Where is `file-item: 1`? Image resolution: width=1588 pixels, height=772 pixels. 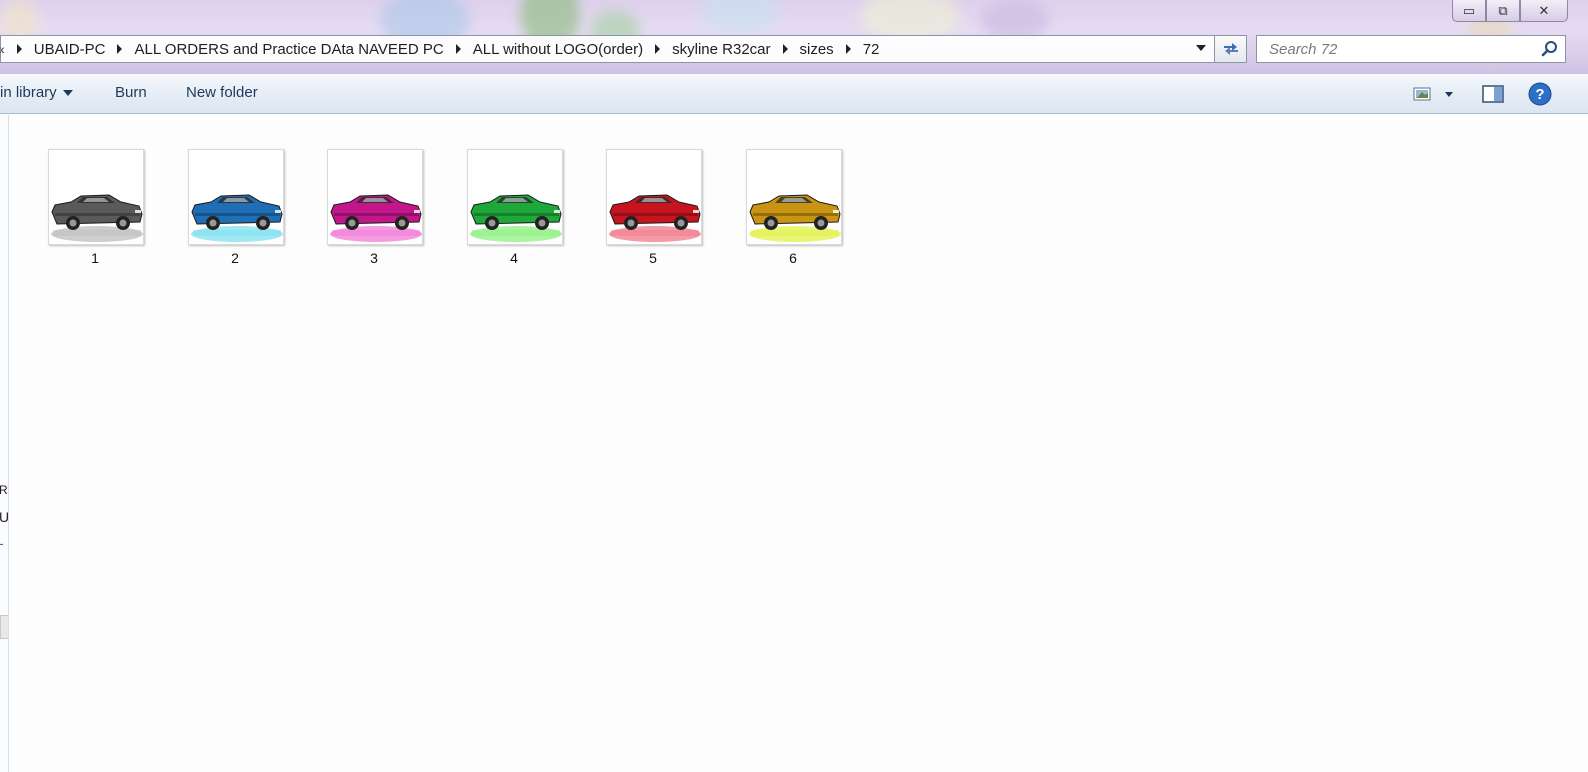 file-item: 1 is located at coordinates (95, 213).